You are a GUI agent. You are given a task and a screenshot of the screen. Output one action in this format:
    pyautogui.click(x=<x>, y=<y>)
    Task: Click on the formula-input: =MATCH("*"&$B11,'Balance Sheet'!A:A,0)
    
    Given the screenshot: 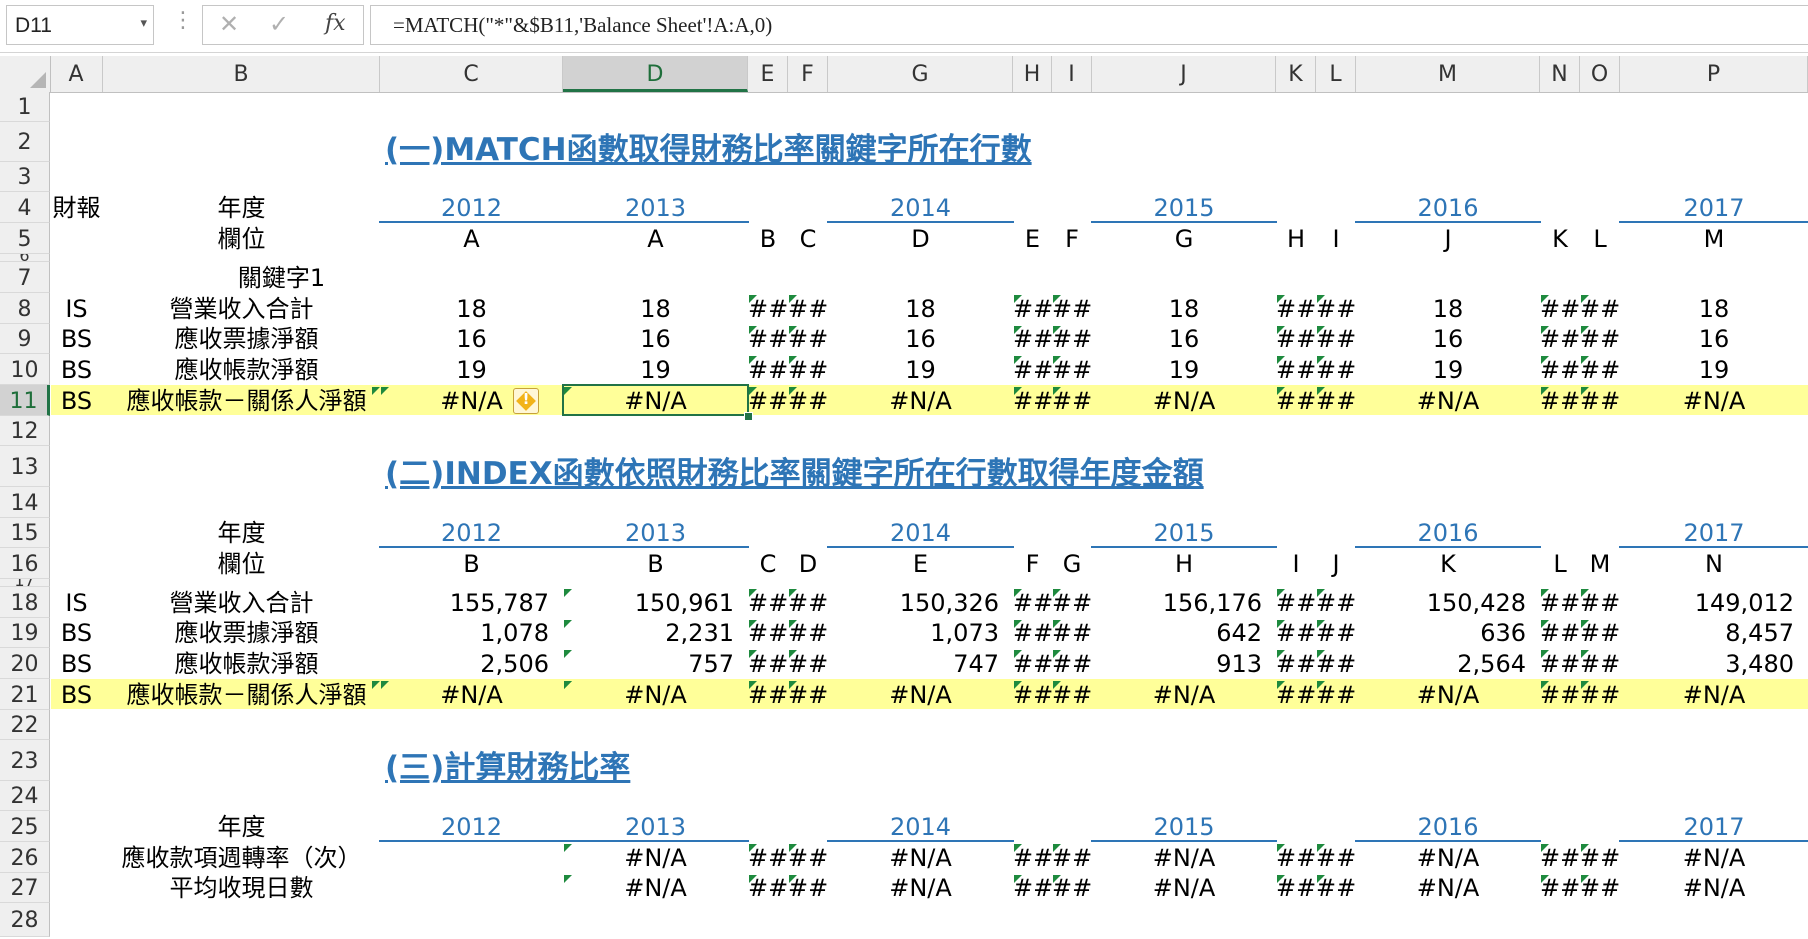 What is the action you would take?
    pyautogui.click(x=1089, y=25)
    